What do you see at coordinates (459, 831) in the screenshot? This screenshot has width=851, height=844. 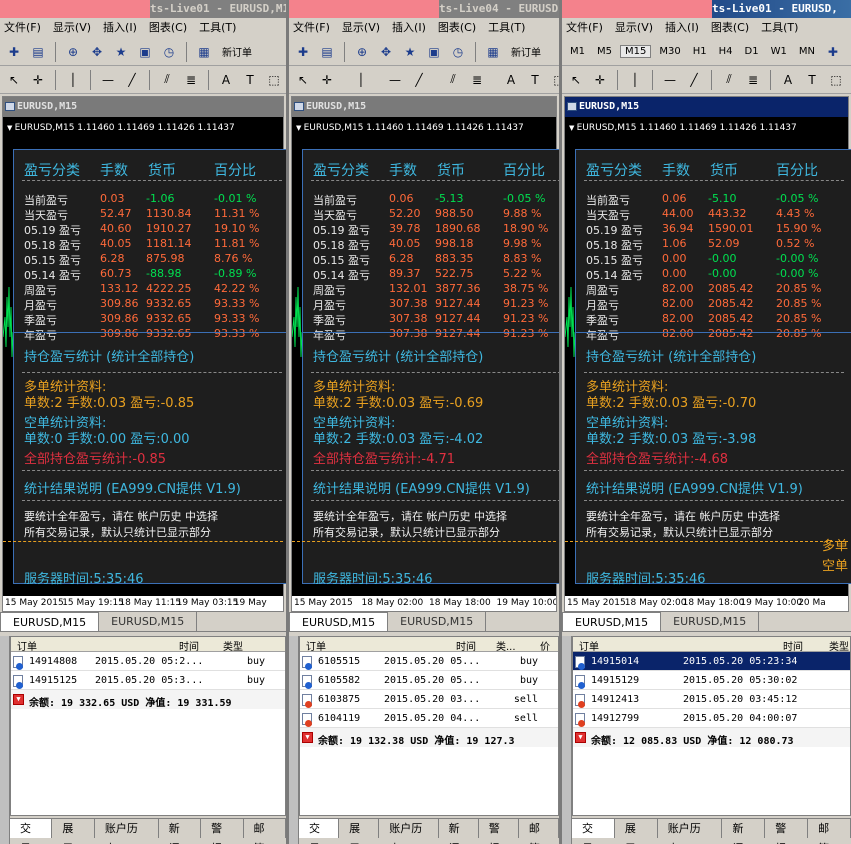 I see `terminal-tab: 新闻` at bounding box center [459, 831].